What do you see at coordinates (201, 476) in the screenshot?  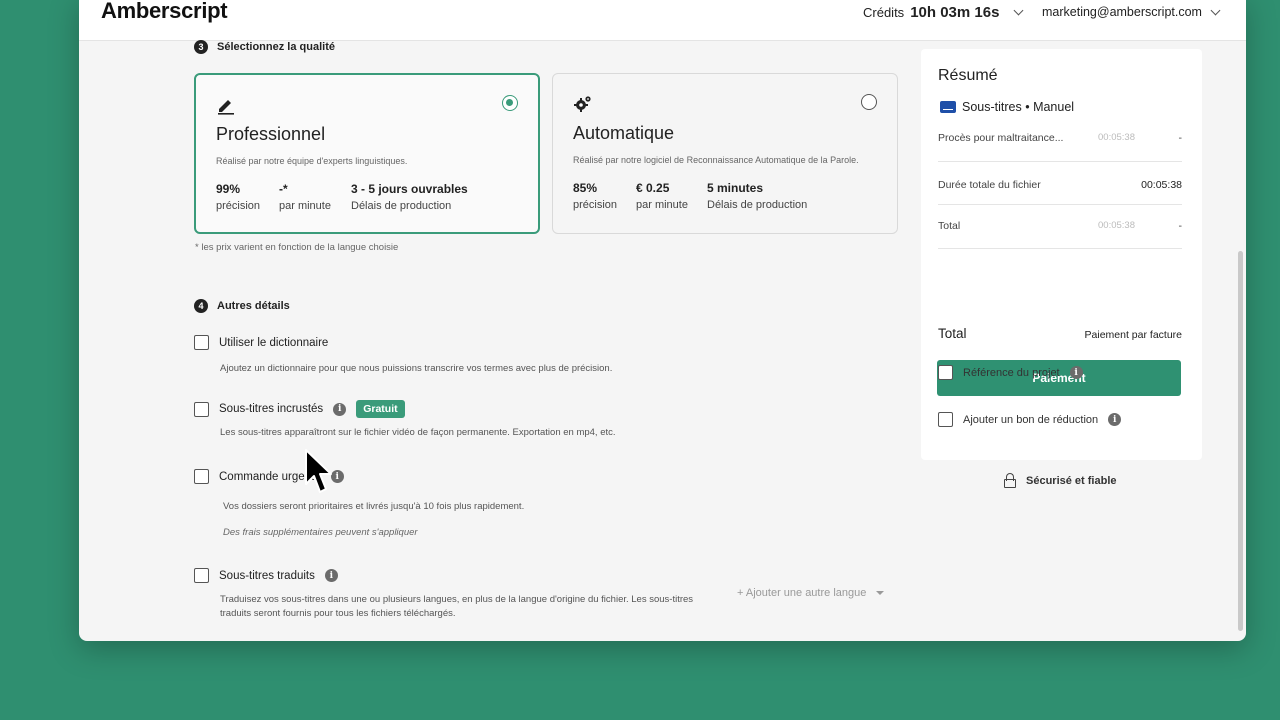 I see `rush-order-checkbox` at bounding box center [201, 476].